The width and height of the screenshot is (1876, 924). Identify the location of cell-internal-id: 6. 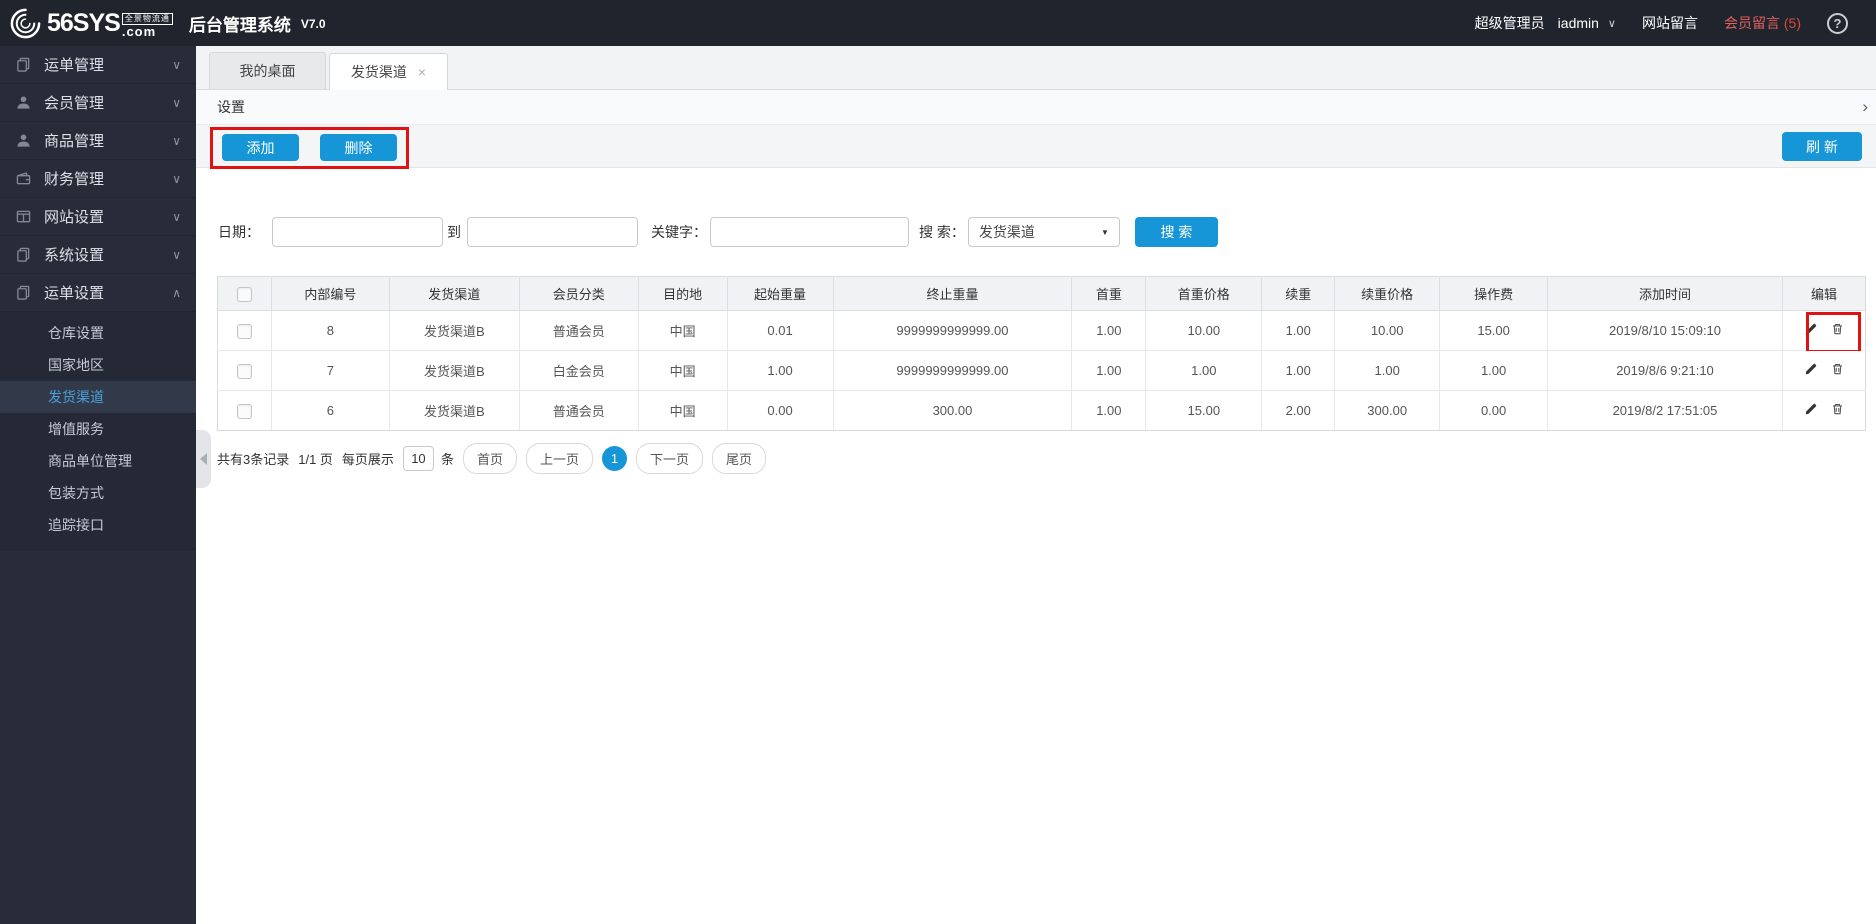
(330, 410).